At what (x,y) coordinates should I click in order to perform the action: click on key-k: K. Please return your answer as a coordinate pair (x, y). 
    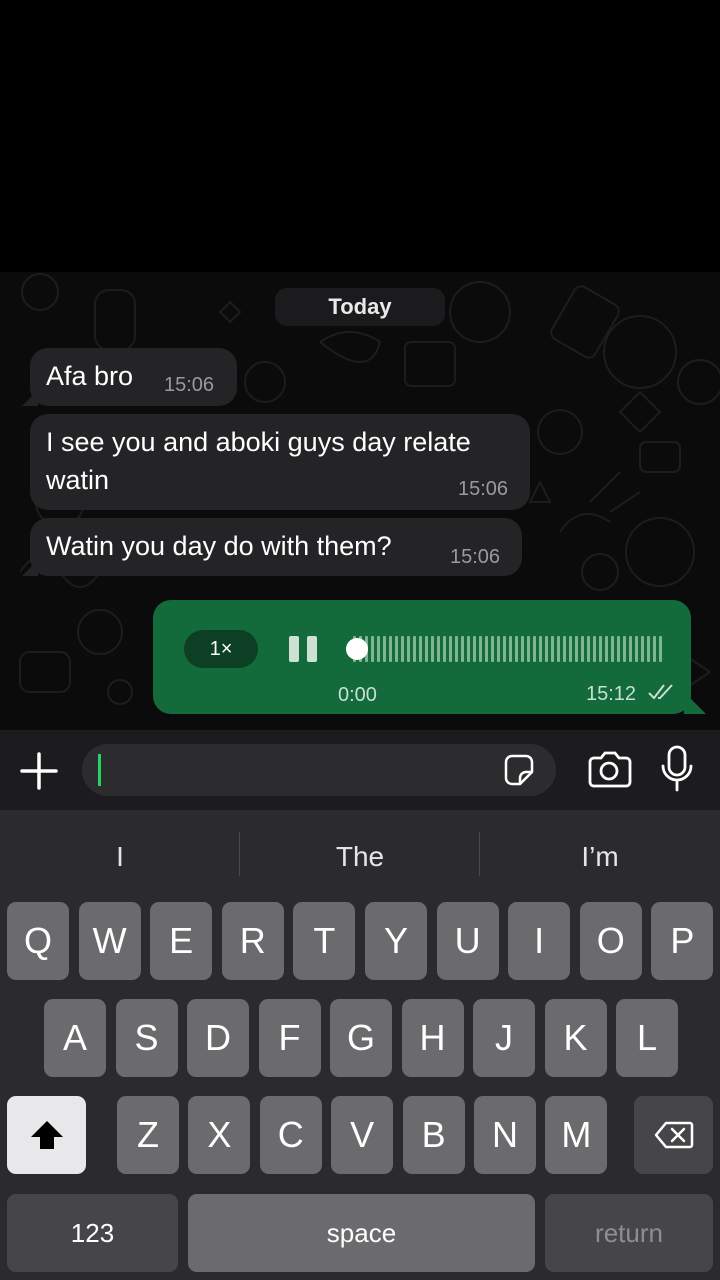
    Looking at the image, I should click on (575, 1038).